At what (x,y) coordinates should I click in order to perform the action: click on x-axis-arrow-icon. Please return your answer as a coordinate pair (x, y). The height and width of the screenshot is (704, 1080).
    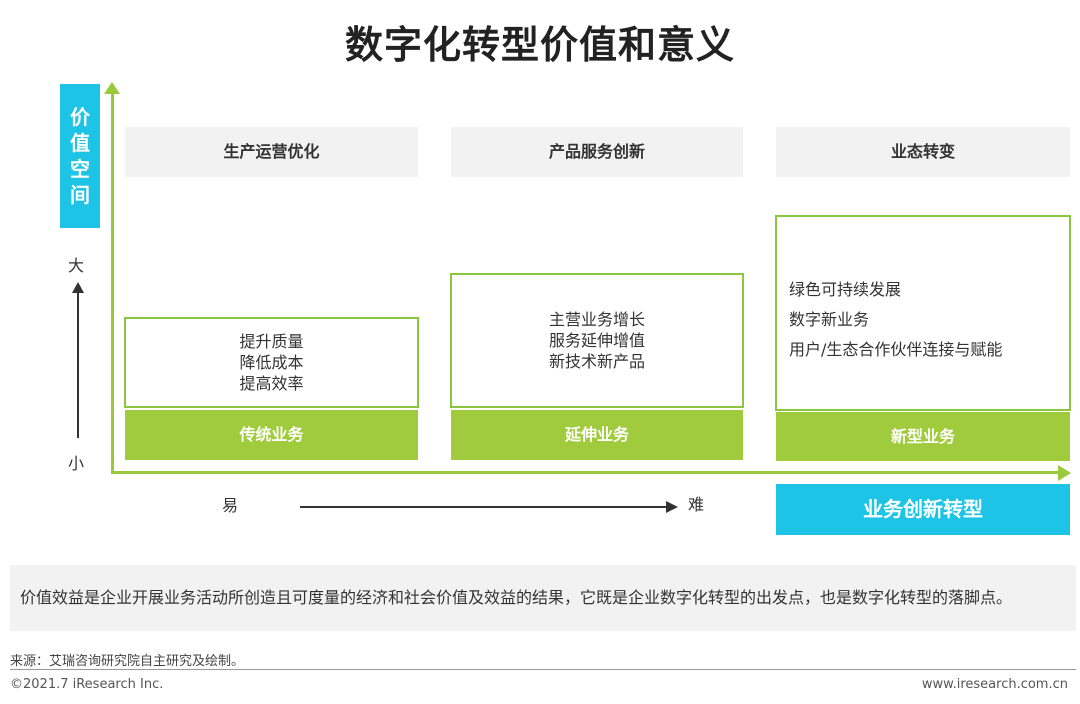
    Looking at the image, I should click on (1064, 473).